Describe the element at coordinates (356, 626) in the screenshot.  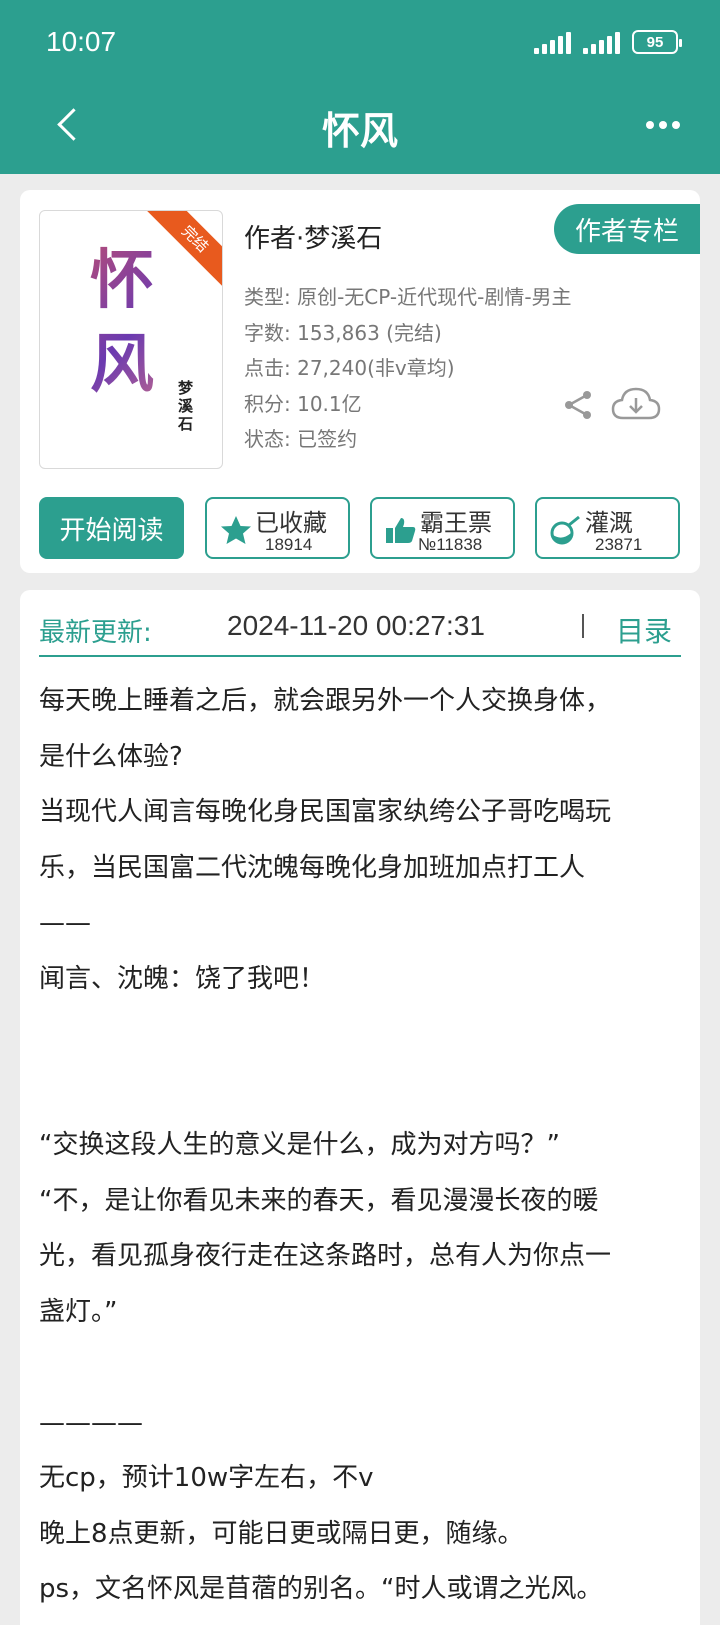
I see `latest-update-time: 2024-11-20 00:27:31` at that location.